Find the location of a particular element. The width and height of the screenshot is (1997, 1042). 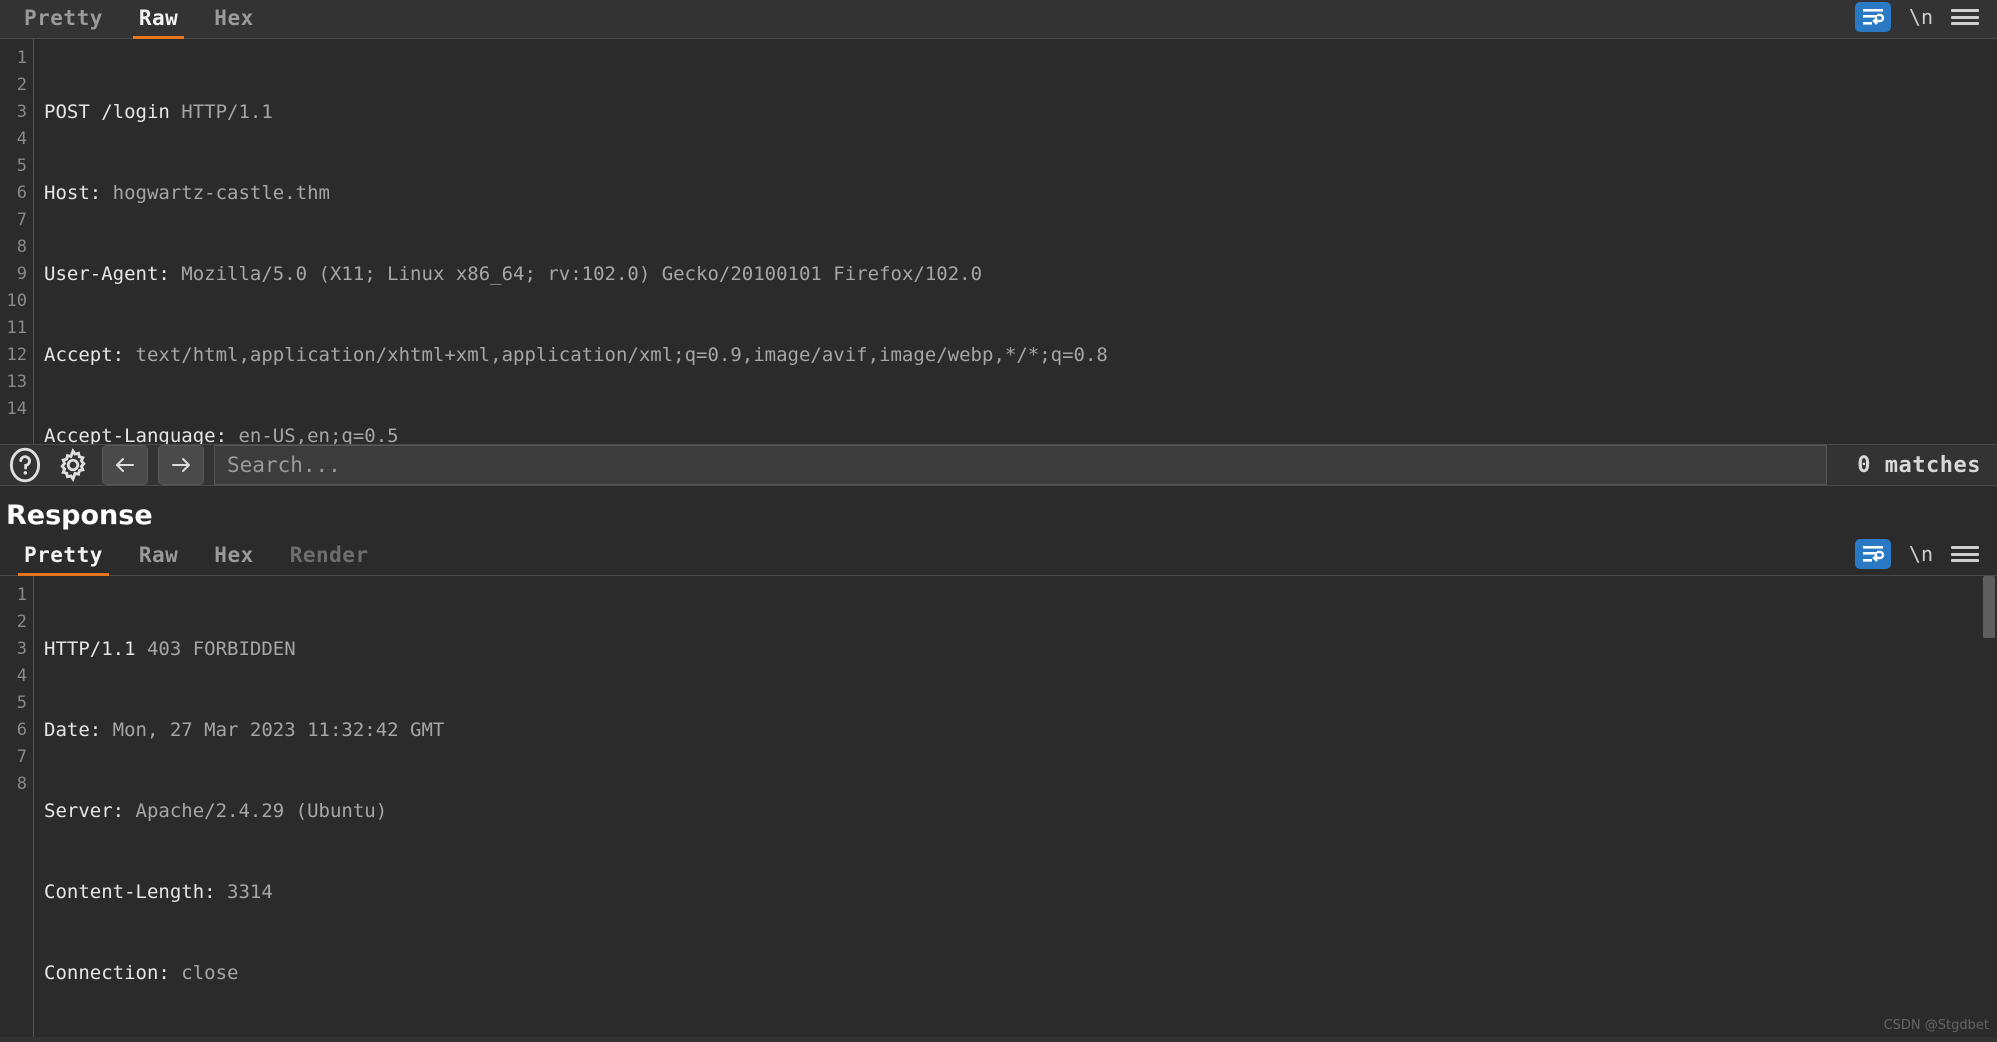

tab-response-hex: Hex is located at coordinates (233, 556).